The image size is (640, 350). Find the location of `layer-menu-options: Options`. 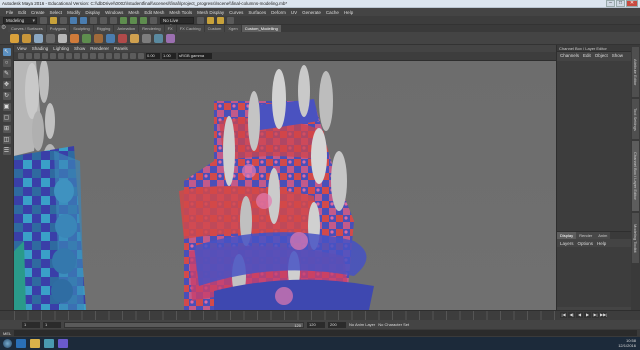

layer-menu-options: Options is located at coordinates (586, 243).